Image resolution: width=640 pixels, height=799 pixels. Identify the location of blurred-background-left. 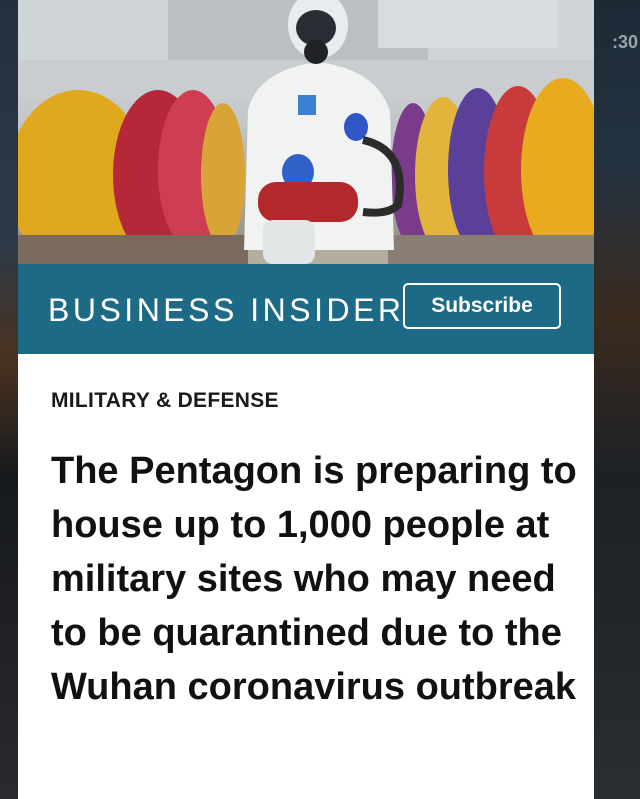
(9, 399).